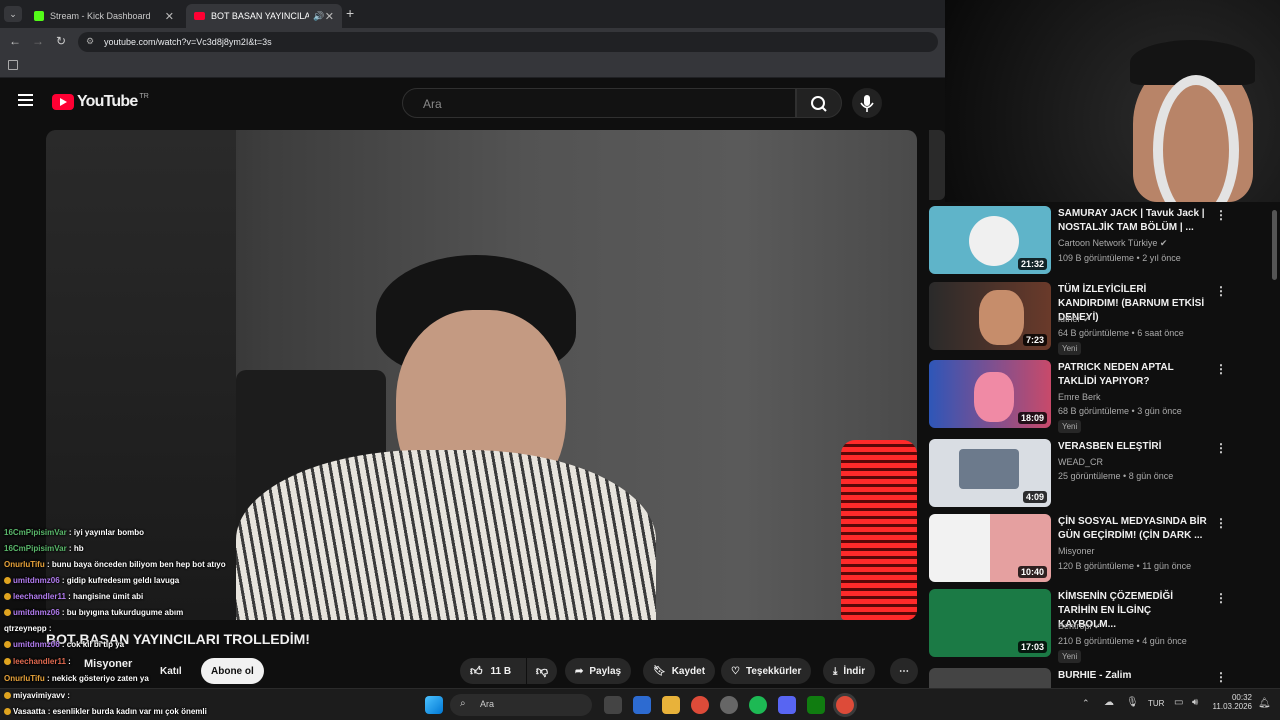  What do you see at coordinates (659, 671) in the screenshot?
I see `bookmark-icon: 🔖︎` at bounding box center [659, 671].